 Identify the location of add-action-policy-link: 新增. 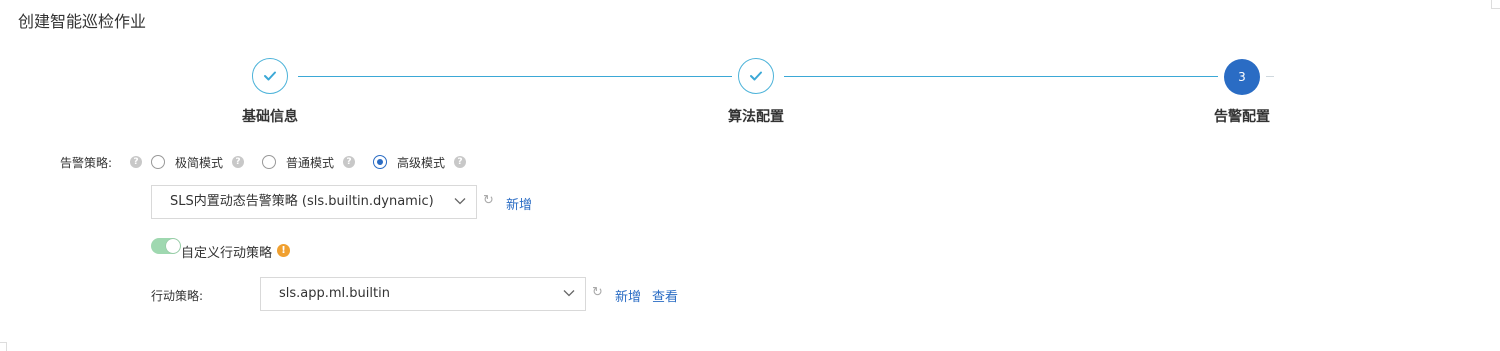
(628, 295).